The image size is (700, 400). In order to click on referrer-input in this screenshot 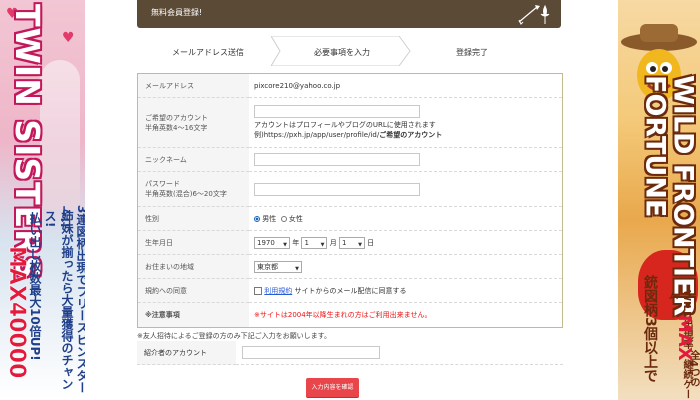, I will do `click(311, 352)`.